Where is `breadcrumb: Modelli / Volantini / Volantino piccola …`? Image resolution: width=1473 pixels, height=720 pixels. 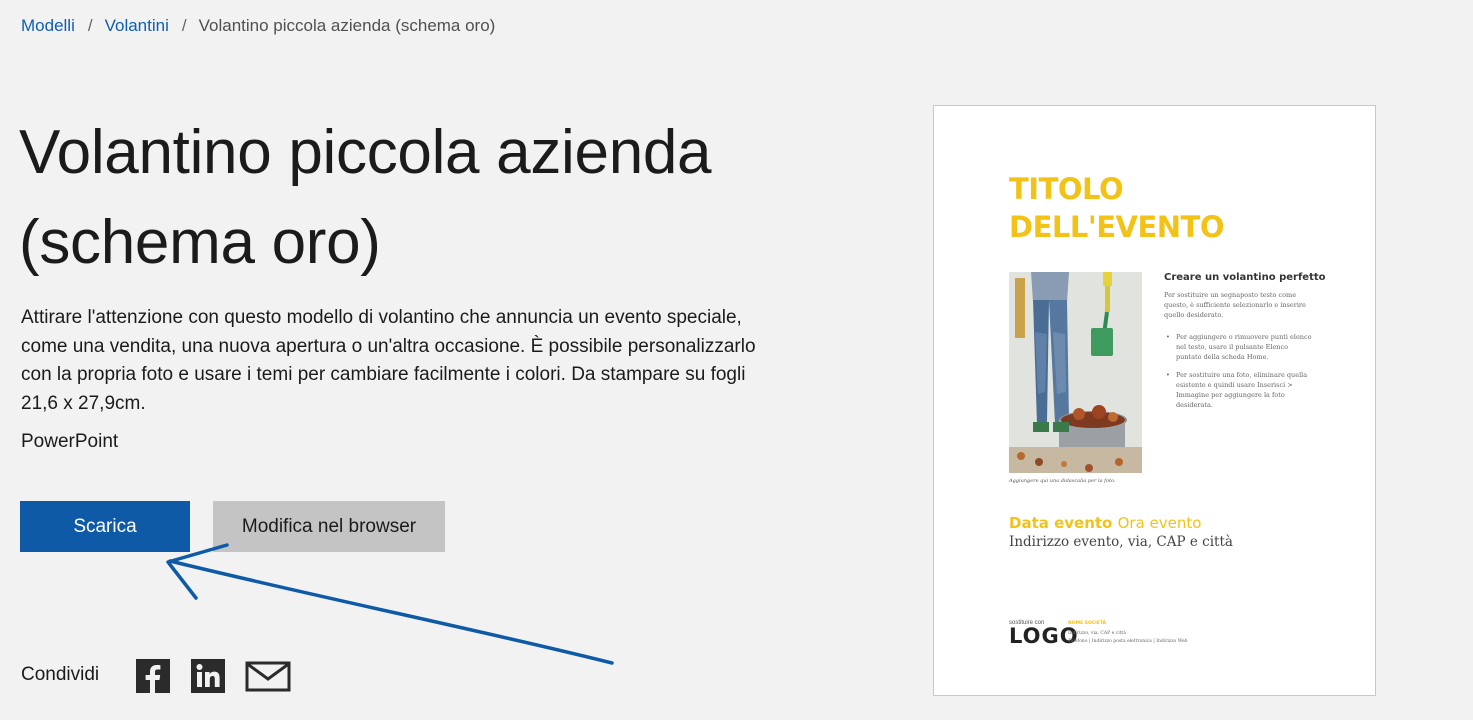 breadcrumb: Modelli / Volantini / Volantino piccola … is located at coordinates (258, 26).